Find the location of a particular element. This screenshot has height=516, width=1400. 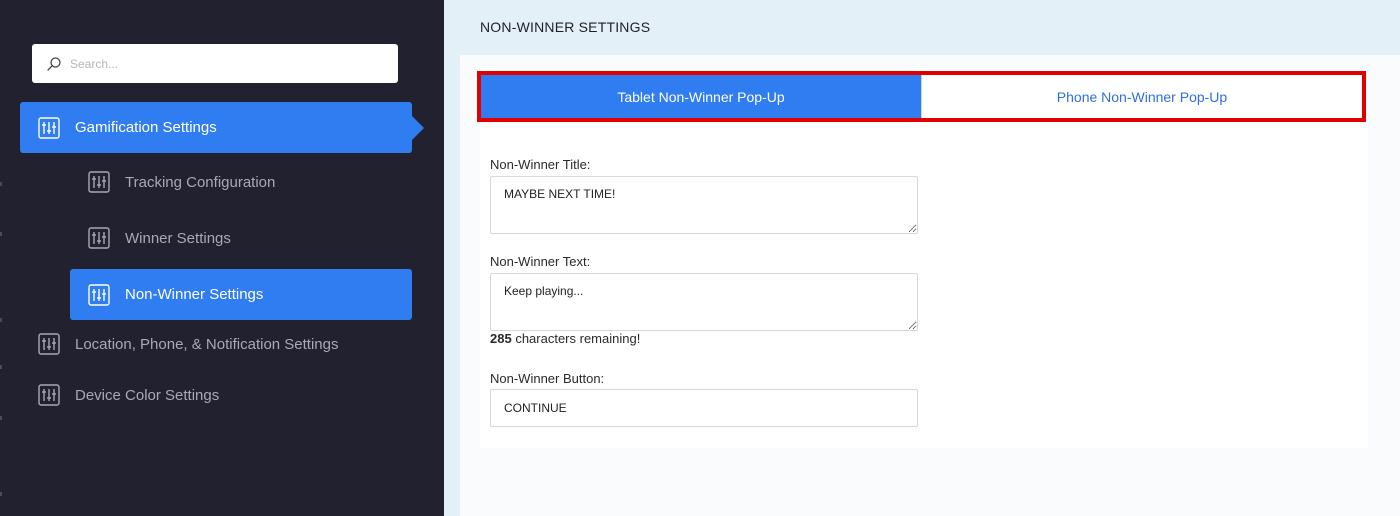

tab-tablet-non-winner-popup: Tablet Non-Winner Pop-Up is located at coordinates (701, 96).